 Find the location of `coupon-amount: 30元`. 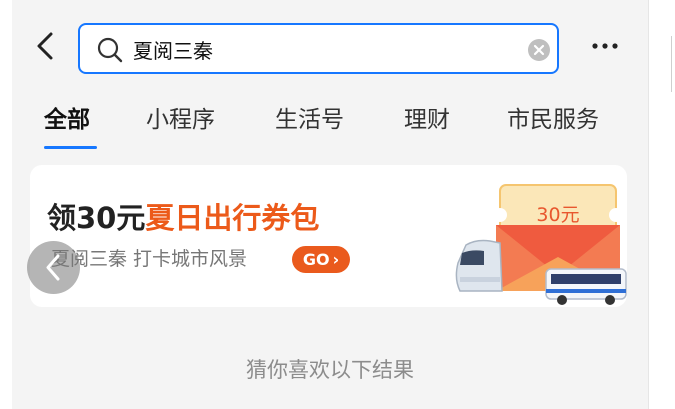

coupon-amount: 30元 is located at coordinates (557, 215).